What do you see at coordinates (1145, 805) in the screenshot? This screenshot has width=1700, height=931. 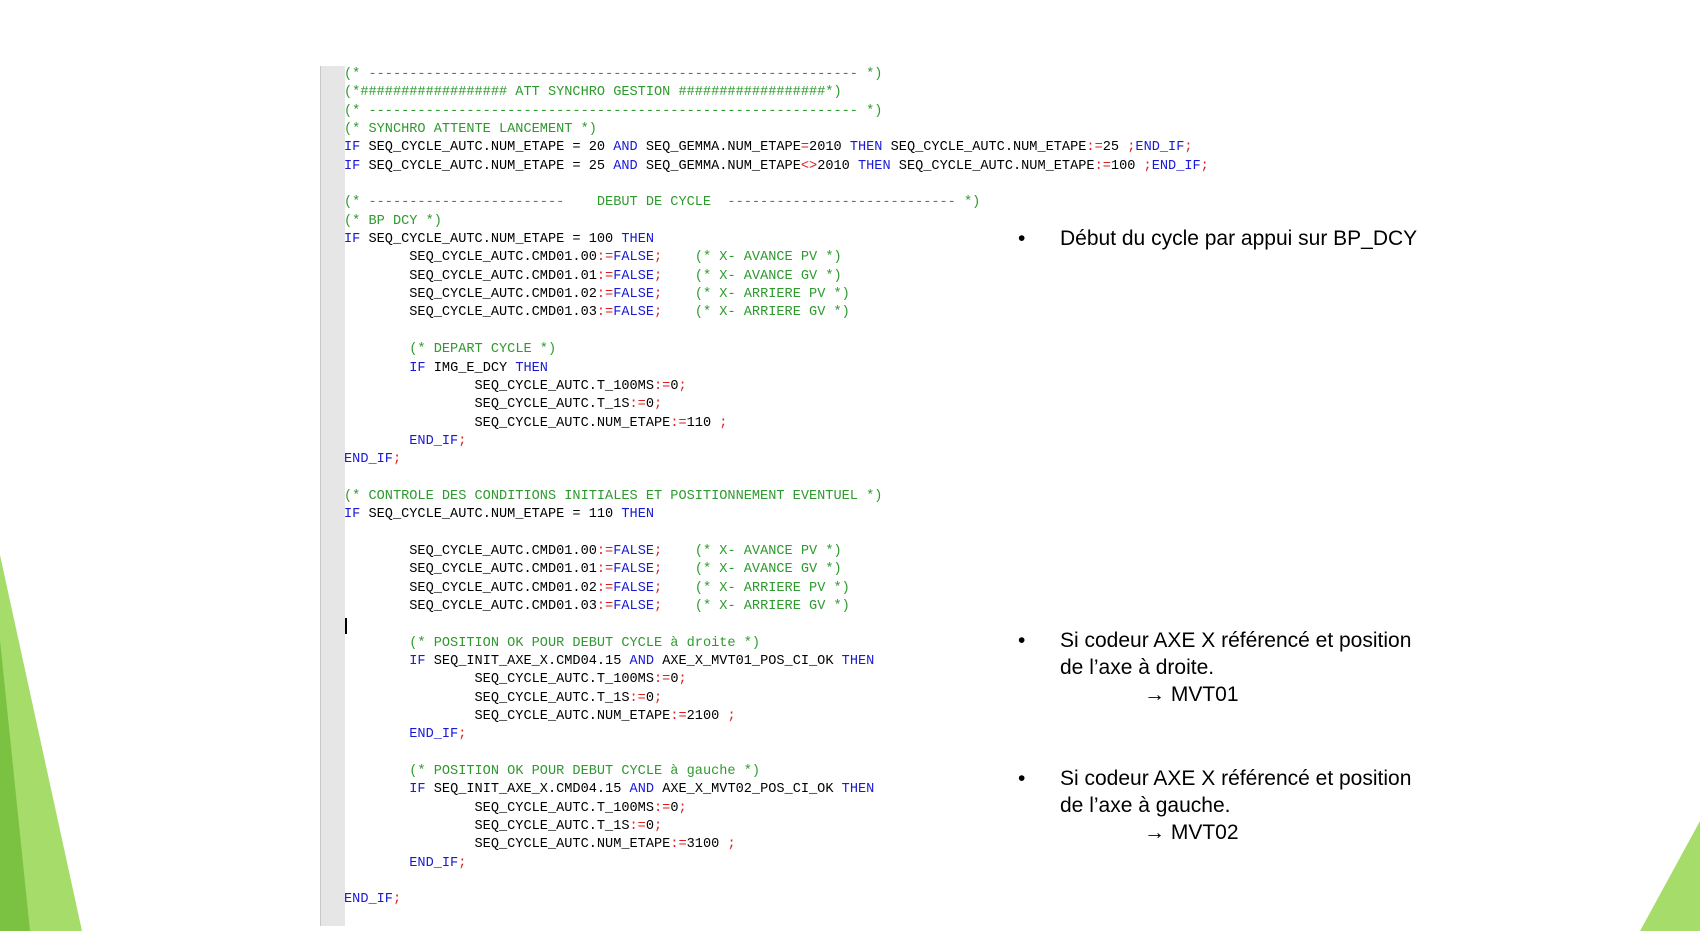 I see `note-line: de l’axe à gauche.` at bounding box center [1145, 805].